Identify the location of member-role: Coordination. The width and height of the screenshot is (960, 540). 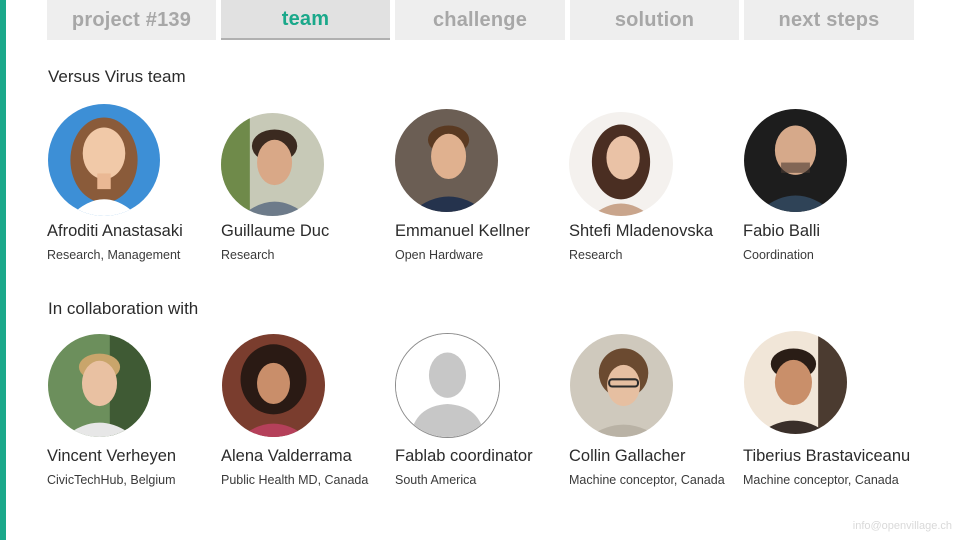
(778, 255).